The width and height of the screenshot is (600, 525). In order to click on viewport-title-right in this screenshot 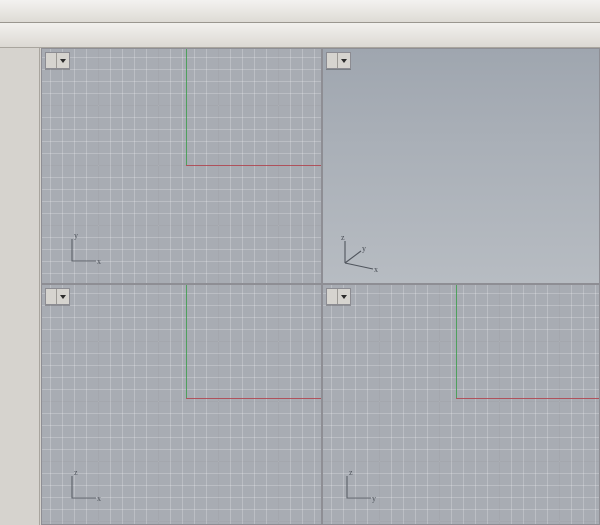, I will do `click(338, 296)`.